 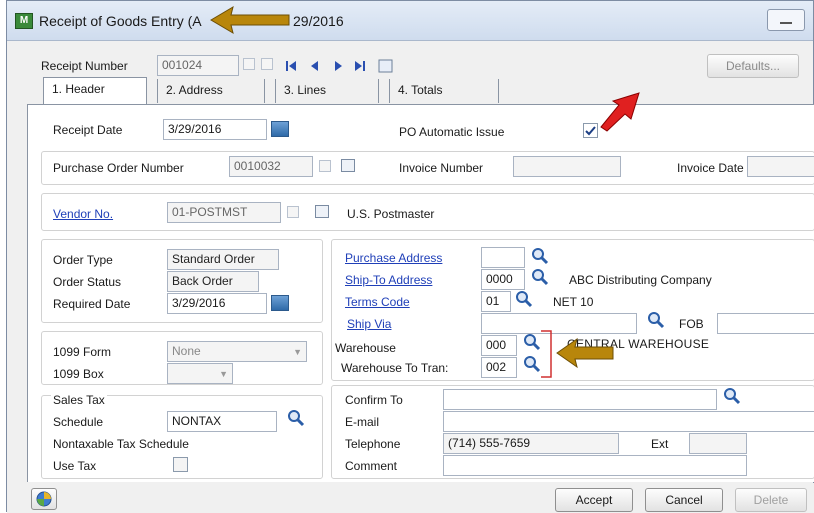 I want to click on schedule-field: NONTAX, so click(x=222, y=421).